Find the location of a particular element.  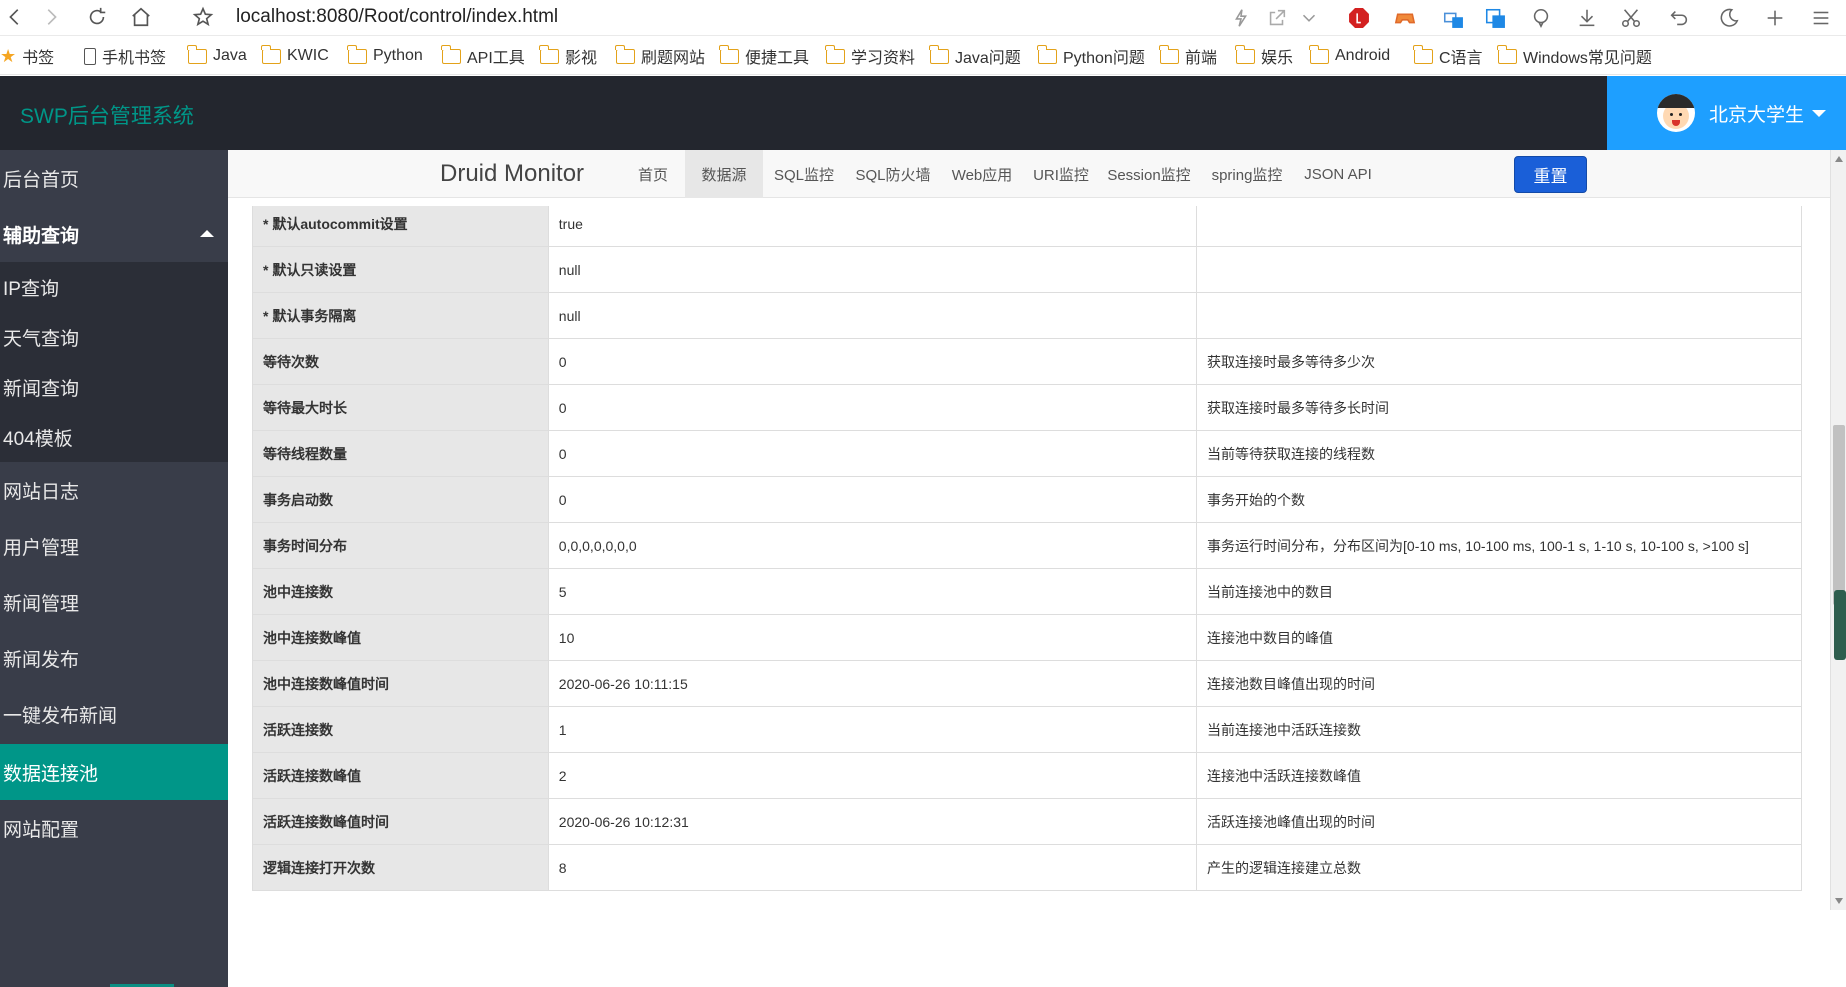

bookmark-folder: 便捷工具 is located at coordinates (764, 55).